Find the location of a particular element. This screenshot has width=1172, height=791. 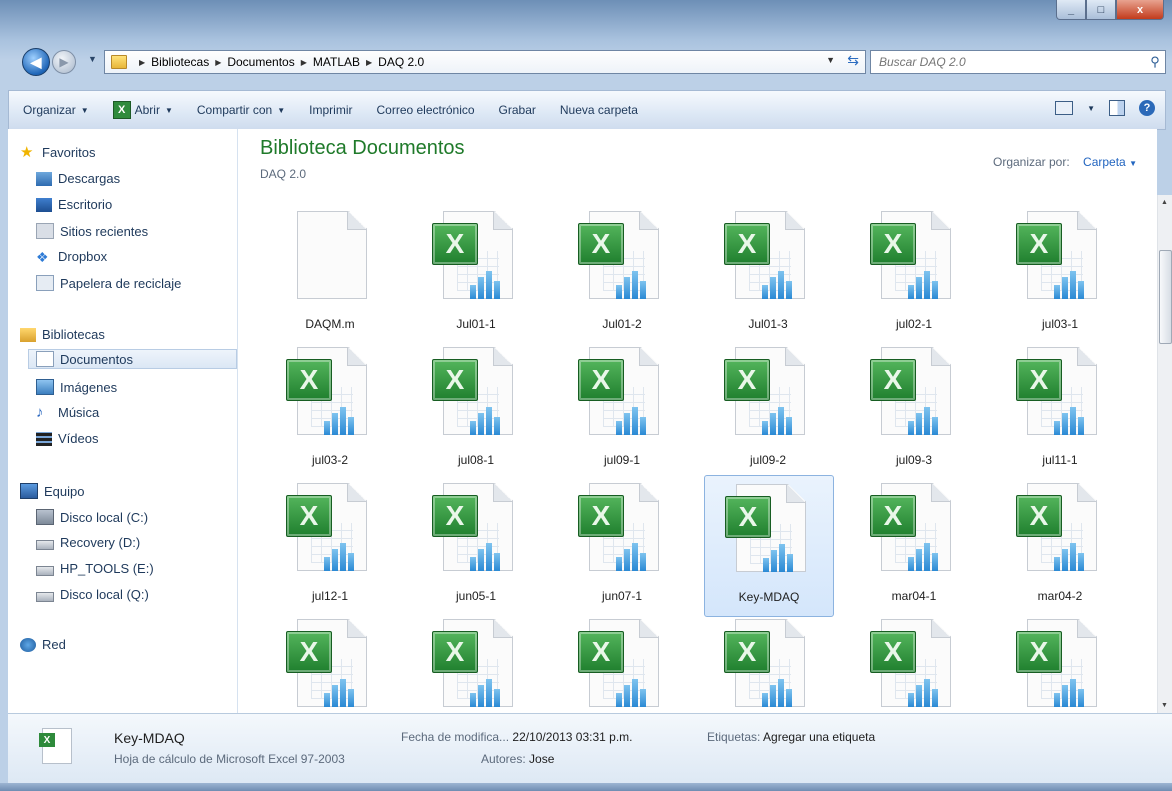

file-item: Xjul11-1 is located at coordinates (1060, 409).